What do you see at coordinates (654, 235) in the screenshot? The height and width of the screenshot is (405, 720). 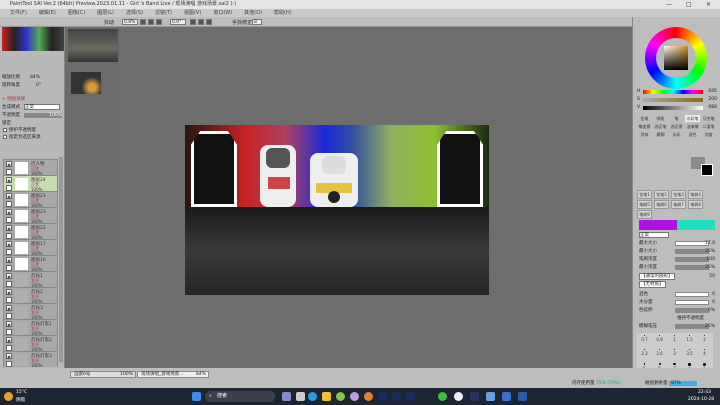 I see `brush-mode-select: 正常` at bounding box center [654, 235].